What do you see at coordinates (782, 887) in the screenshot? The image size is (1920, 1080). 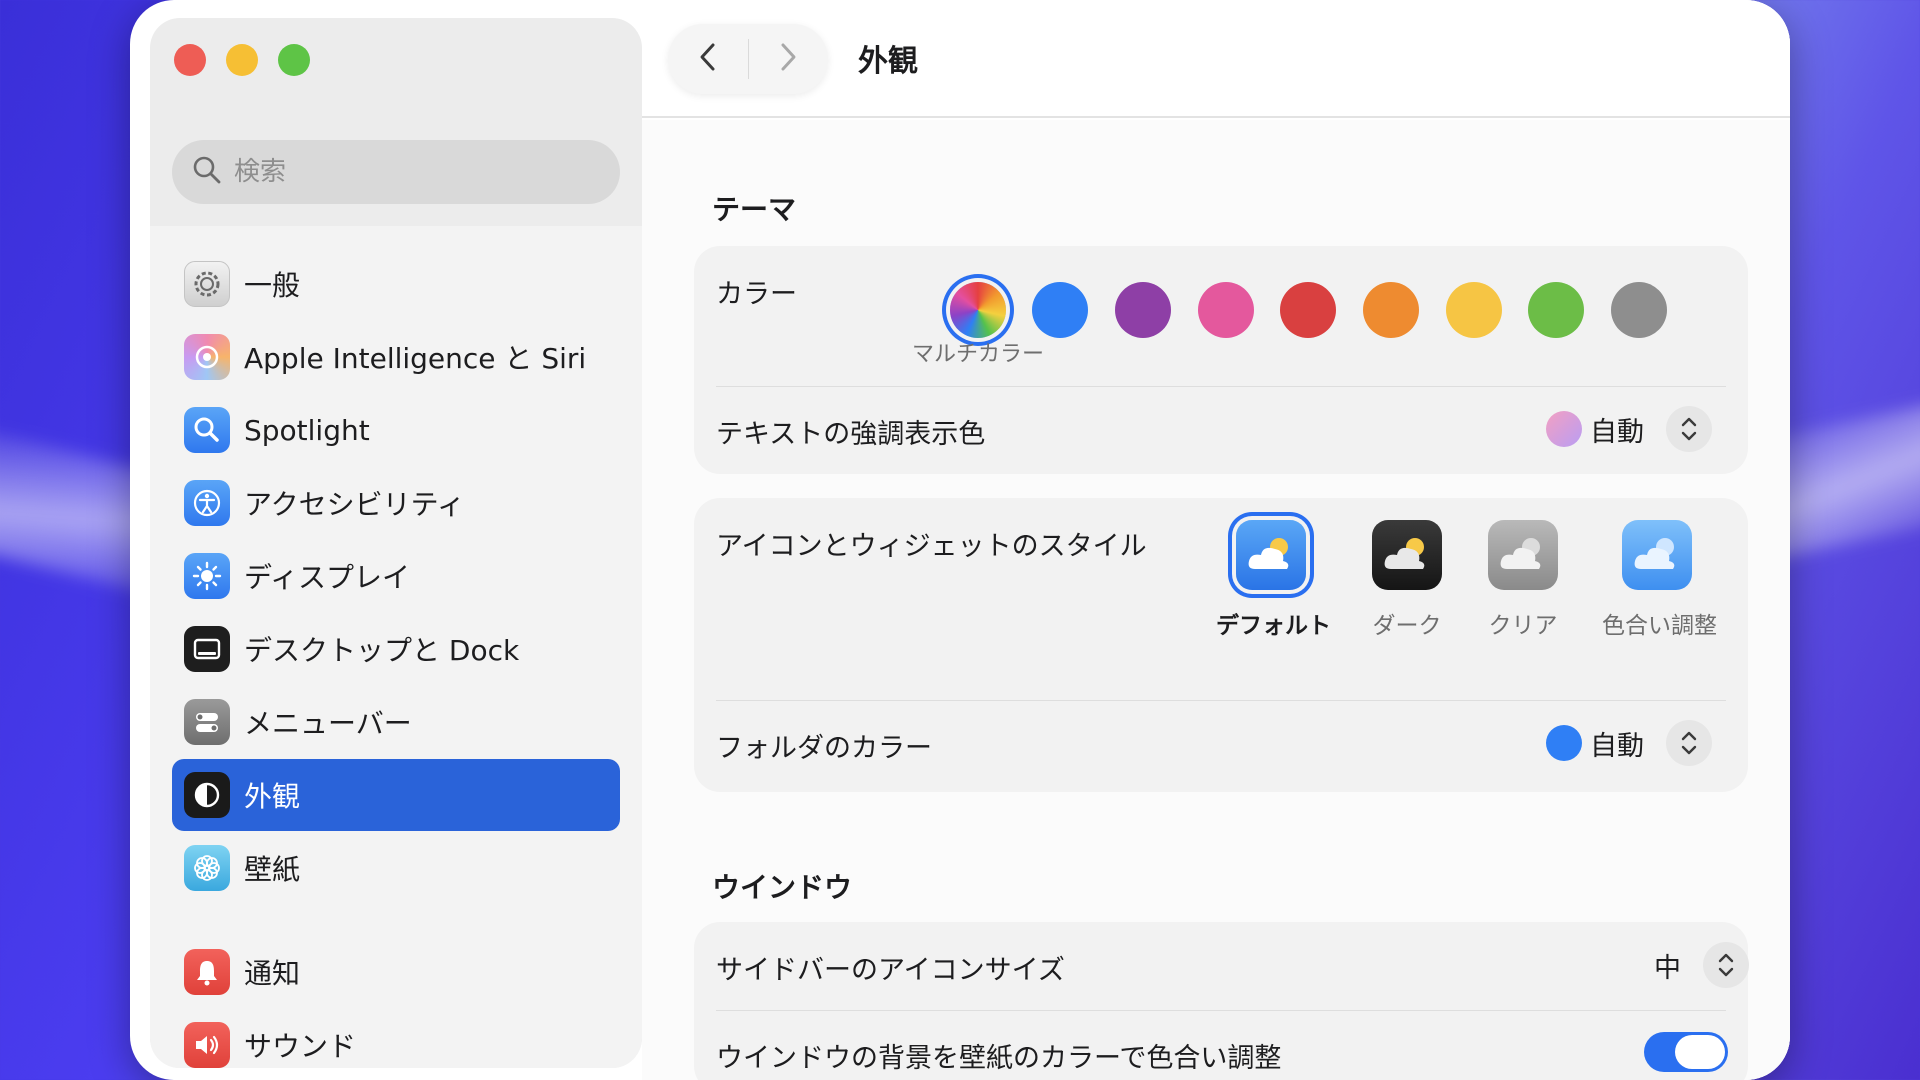 I see `section-title-window: ウインドウ` at bounding box center [782, 887].